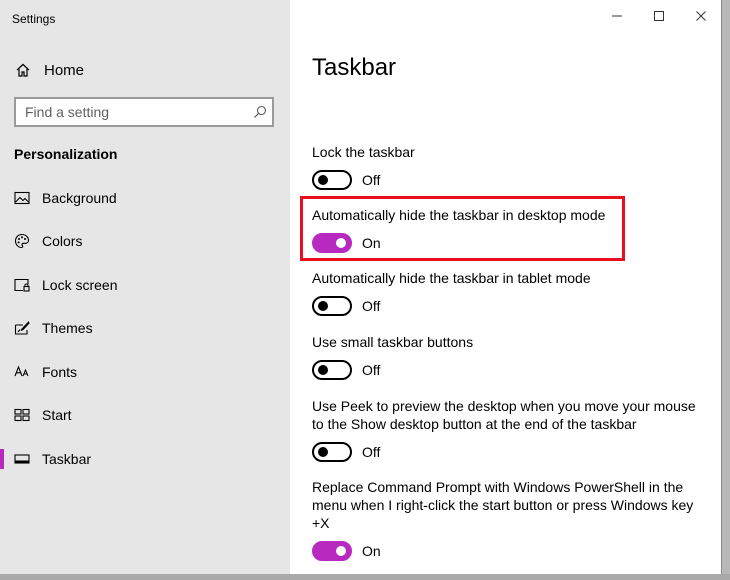  I want to click on sidebar-item-label: Fonts, so click(60, 371).